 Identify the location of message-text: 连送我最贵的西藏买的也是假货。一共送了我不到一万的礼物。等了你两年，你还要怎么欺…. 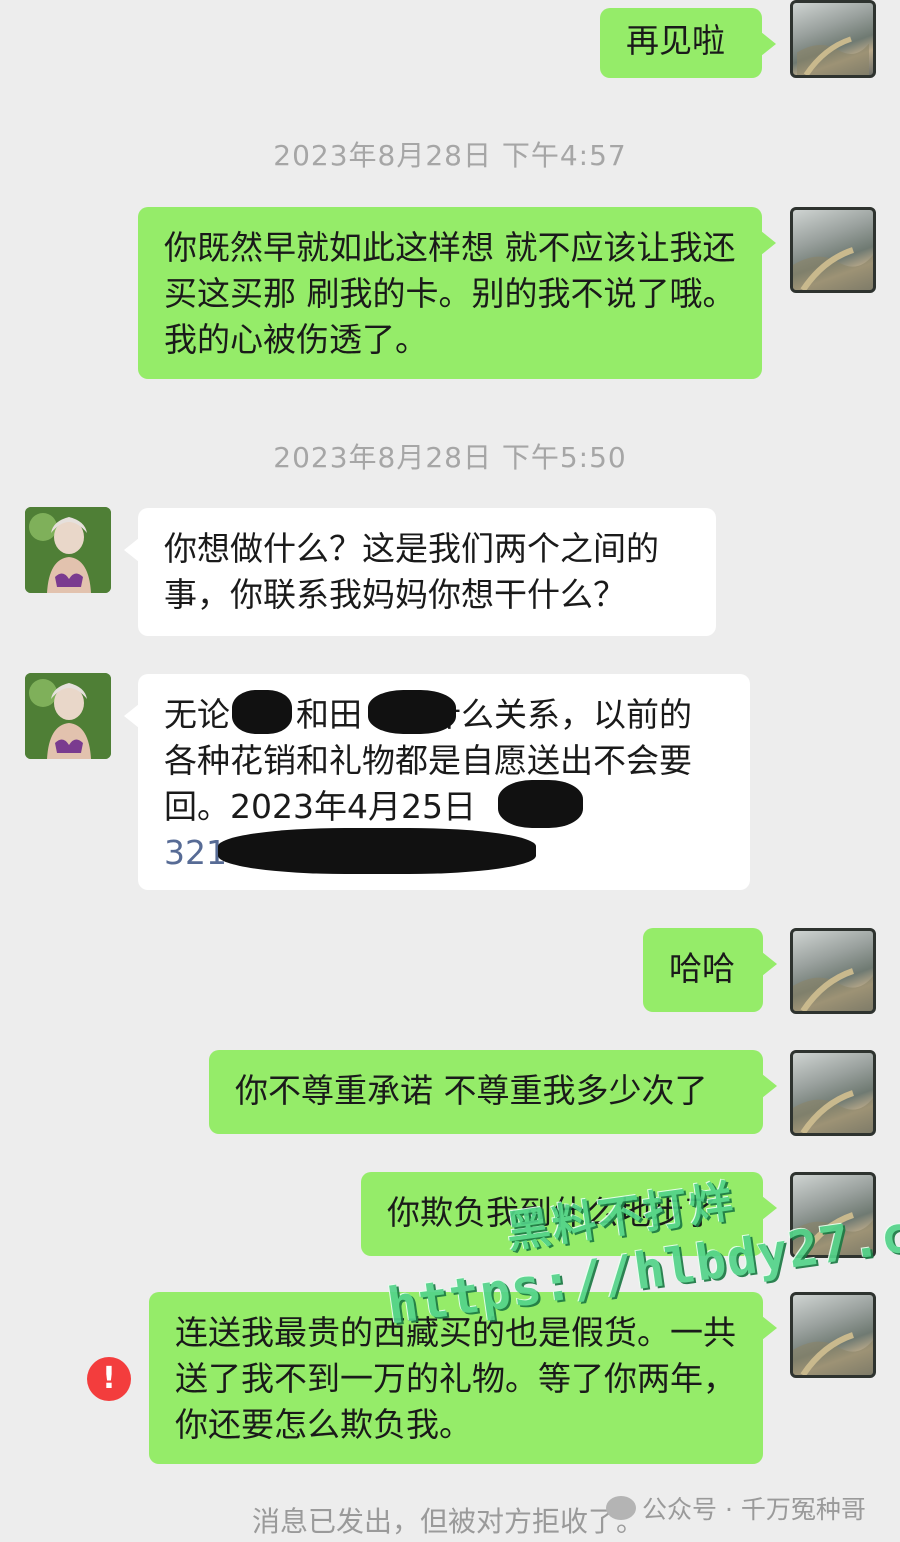
(455, 1378).